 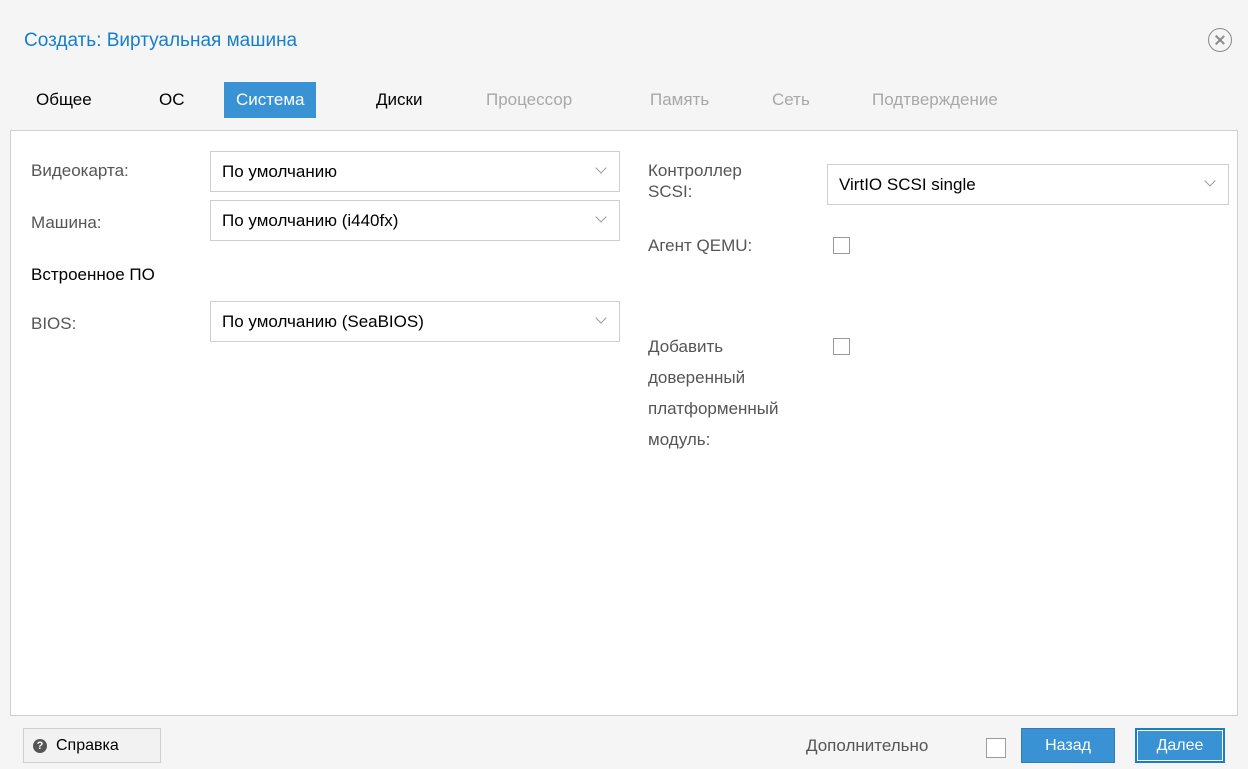 I want to click on tab-memory: Память, so click(x=680, y=99).